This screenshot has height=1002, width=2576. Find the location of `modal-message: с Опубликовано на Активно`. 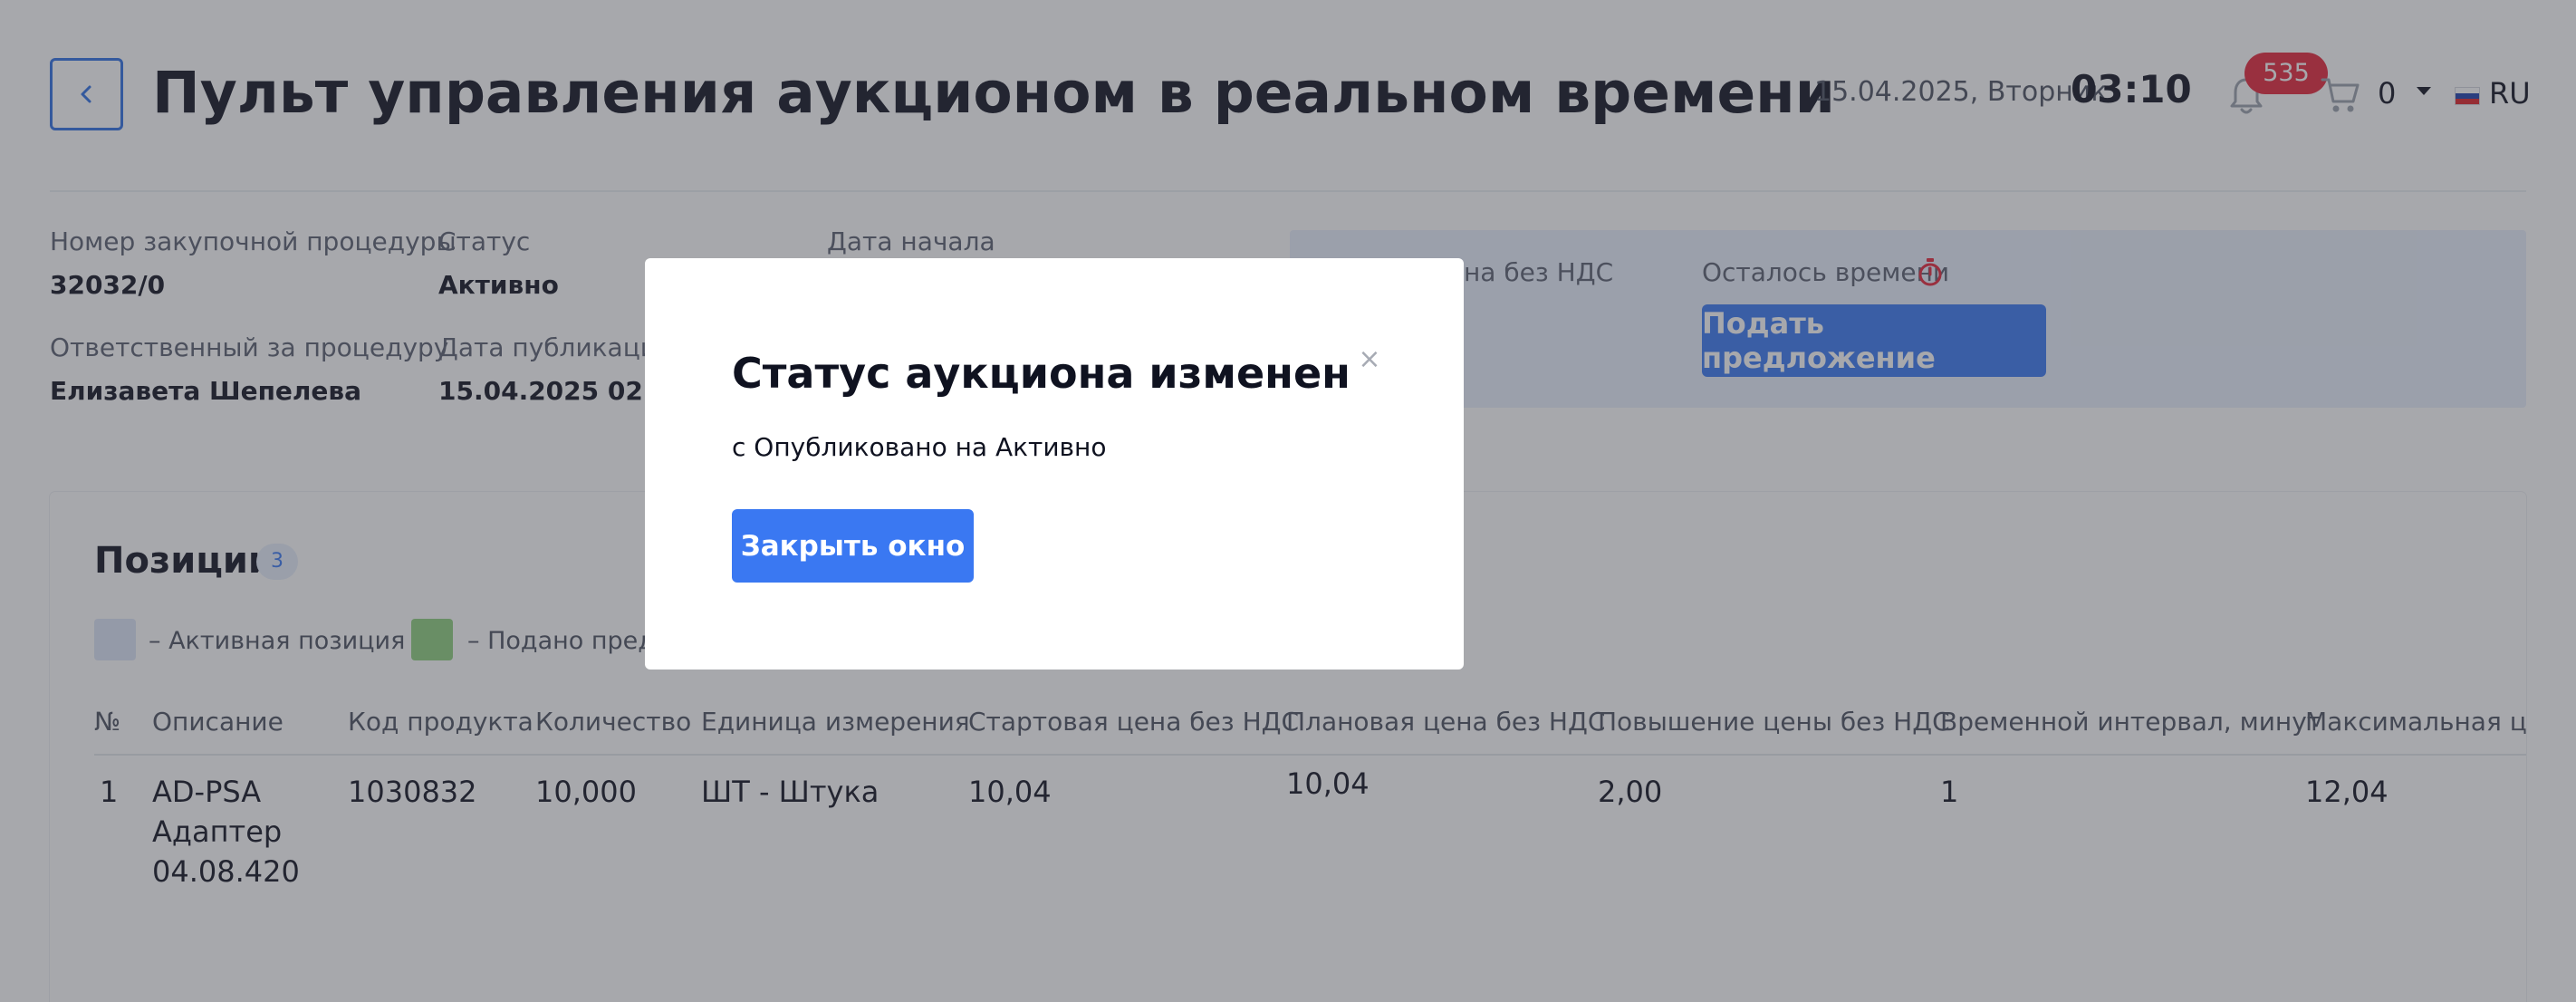

modal-message: с Опубликовано на Активно is located at coordinates (919, 447).